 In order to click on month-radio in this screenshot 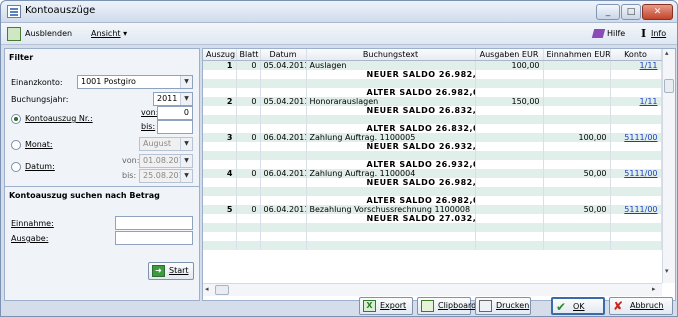, I will do `click(16, 145)`.